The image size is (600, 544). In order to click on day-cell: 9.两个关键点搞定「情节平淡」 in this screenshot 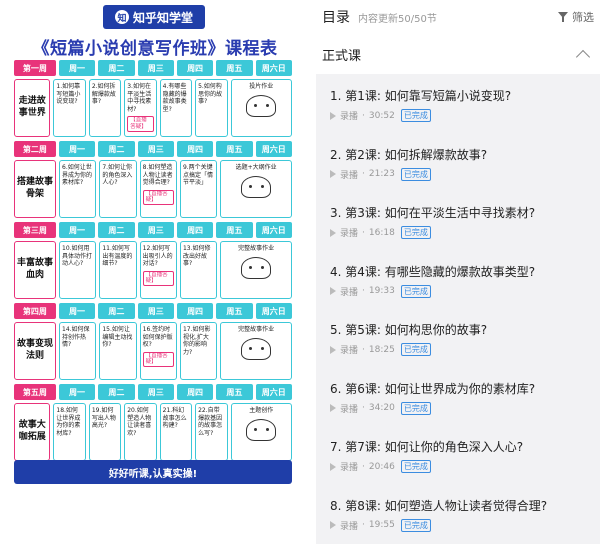, I will do `click(198, 189)`.